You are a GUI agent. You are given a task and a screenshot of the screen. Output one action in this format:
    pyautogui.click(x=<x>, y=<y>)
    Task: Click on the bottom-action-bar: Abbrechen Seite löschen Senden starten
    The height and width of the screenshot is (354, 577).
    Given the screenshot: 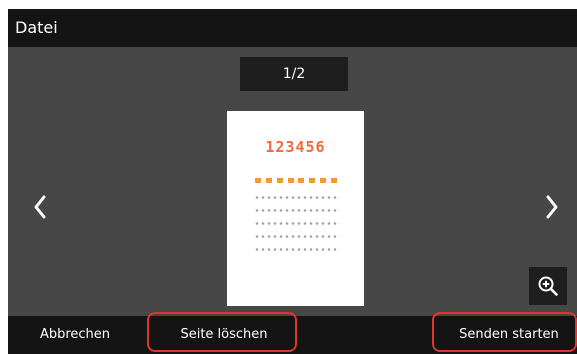 What is the action you would take?
    pyautogui.click(x=292, y=335)
    